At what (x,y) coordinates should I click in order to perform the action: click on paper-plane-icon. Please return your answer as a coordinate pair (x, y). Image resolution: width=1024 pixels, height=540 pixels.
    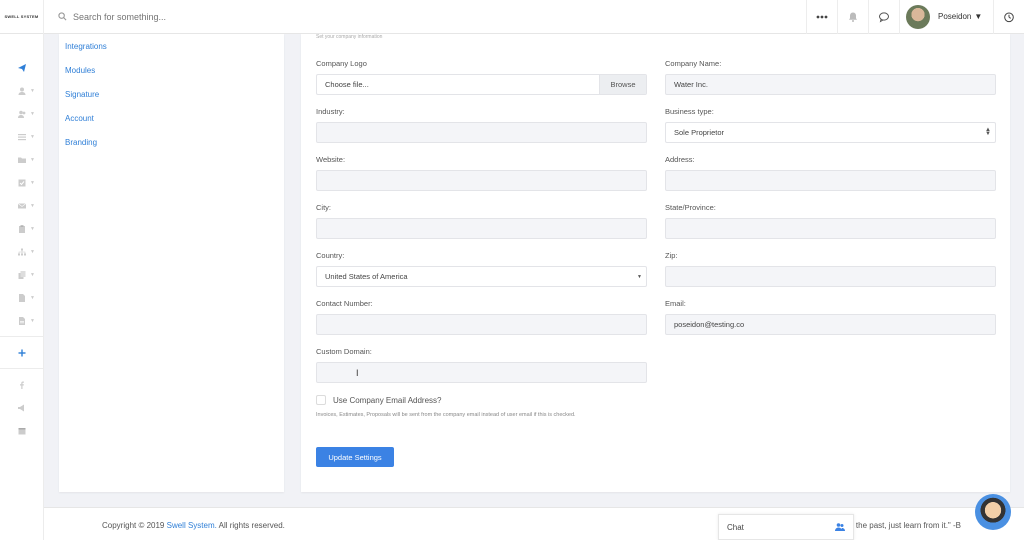
    Looking at the image, I should click on (21, 67).